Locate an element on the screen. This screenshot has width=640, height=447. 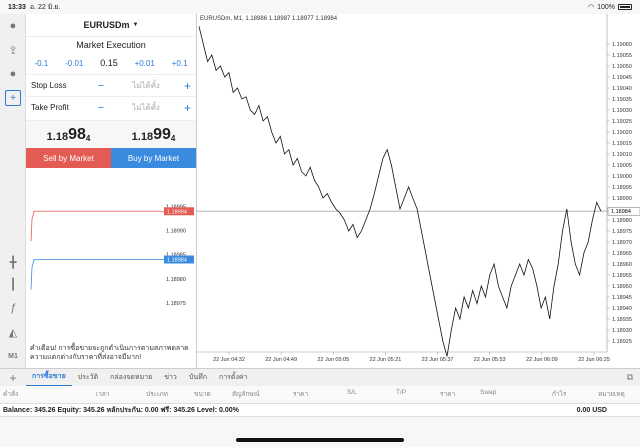
y-tick-label: 1.19020 is located at coordinates (622, 133).